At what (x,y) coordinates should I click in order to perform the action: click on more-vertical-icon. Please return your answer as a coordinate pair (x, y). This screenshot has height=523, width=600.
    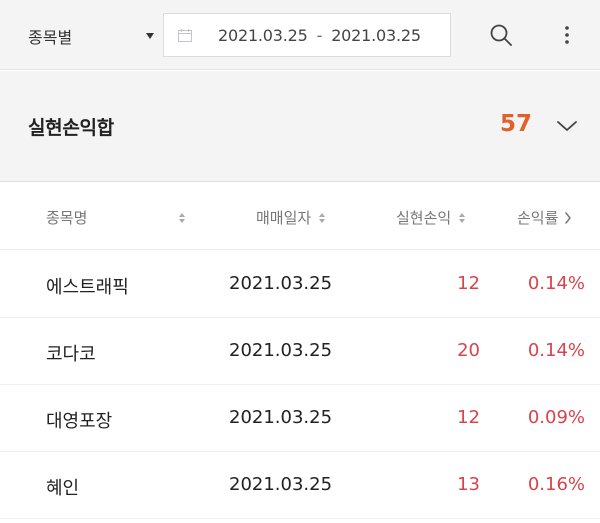
    Looking at the image, I should click on (567, 35).